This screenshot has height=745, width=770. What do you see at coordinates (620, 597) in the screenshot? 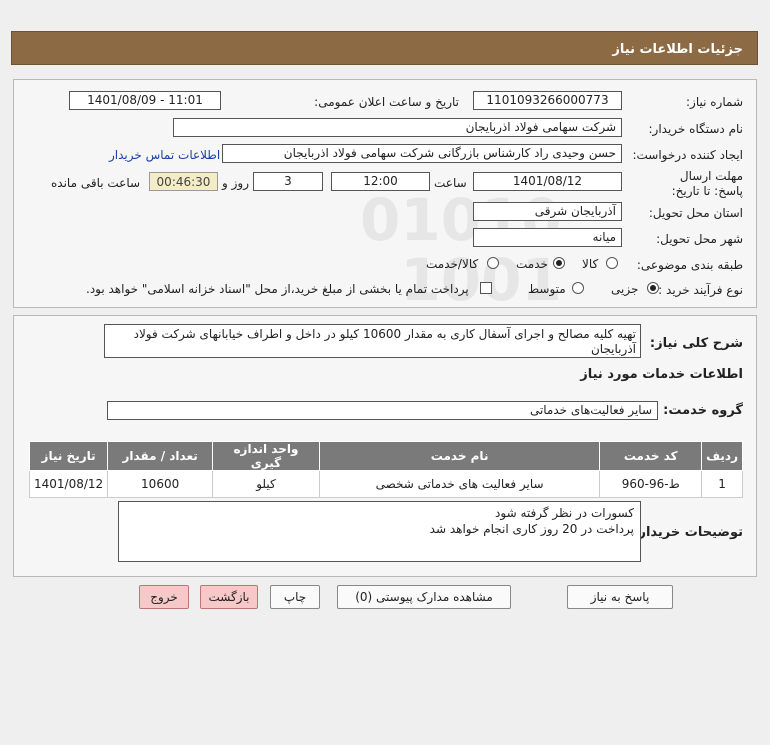
I see `reply-button: پاسخ به نیاز` at bounding box center [620, 597].